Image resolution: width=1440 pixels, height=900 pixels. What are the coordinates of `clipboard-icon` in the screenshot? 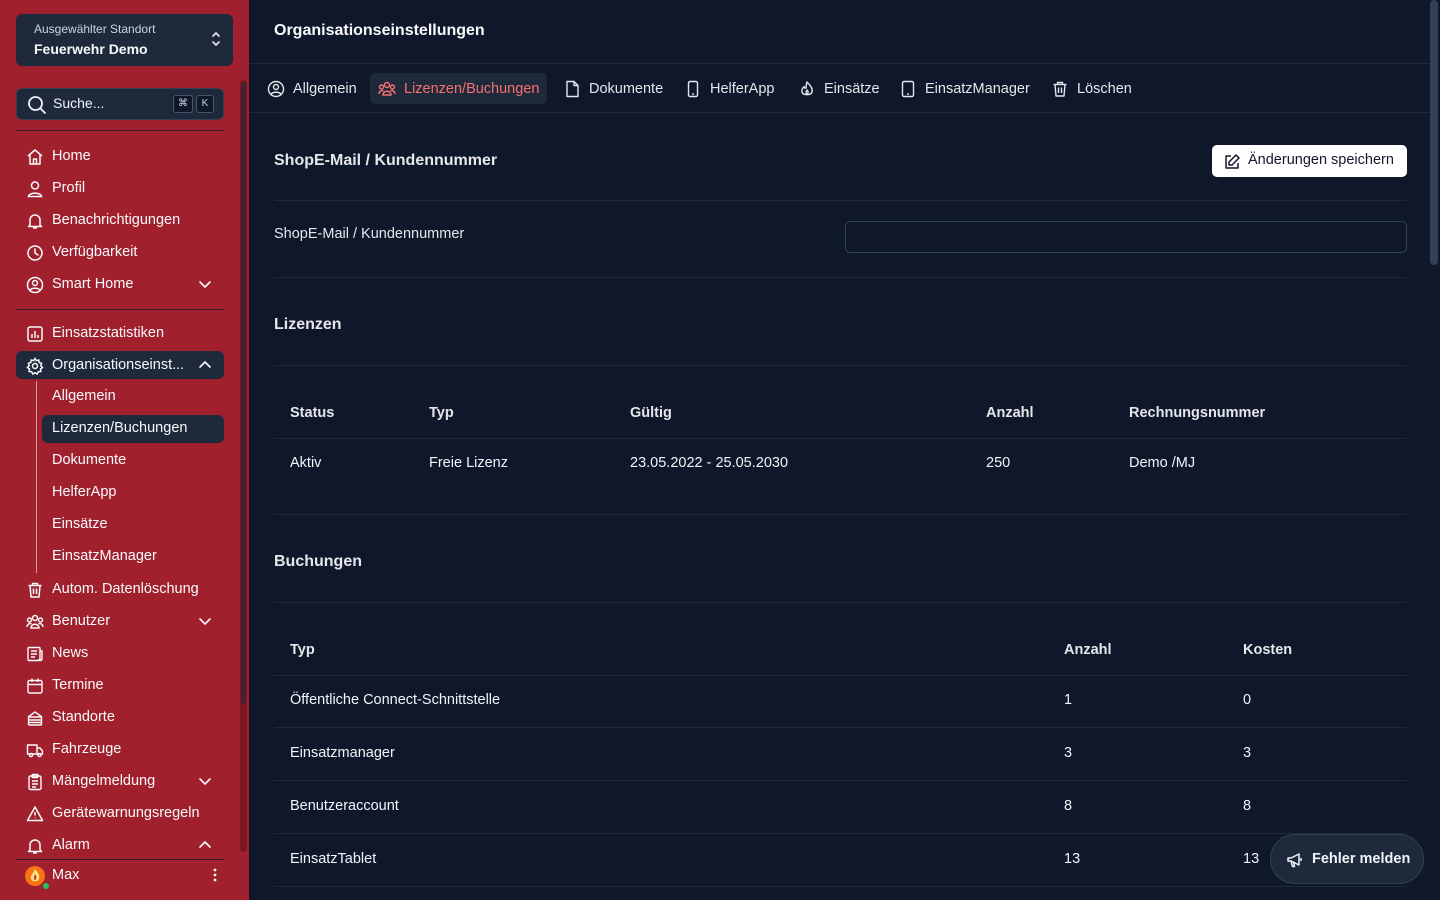 It's located at (35, 782).